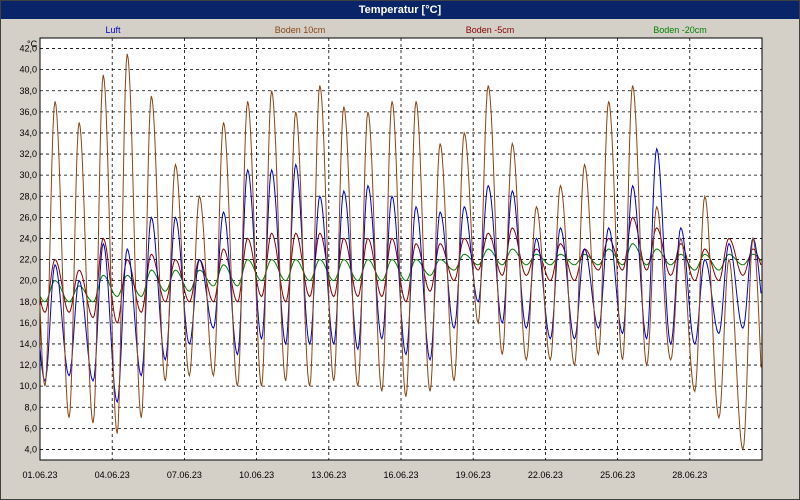  I want to click on y-tick-label: 16,0, so click(28, 323).